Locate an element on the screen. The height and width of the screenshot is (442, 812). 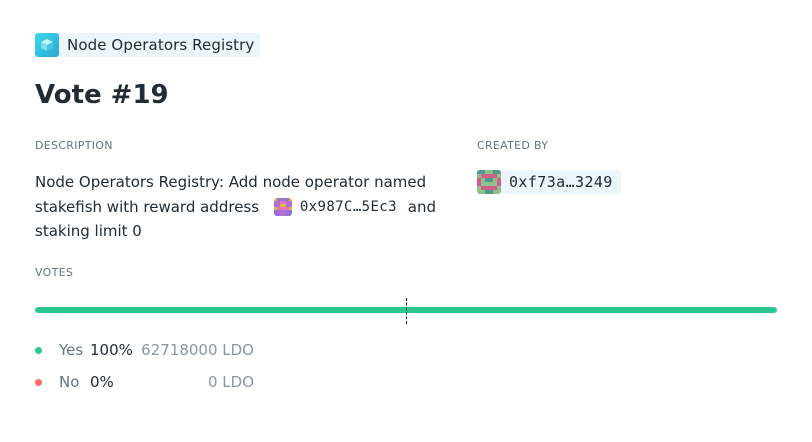
created-by-label: CREATED BY is located at coordinates (513, 145).